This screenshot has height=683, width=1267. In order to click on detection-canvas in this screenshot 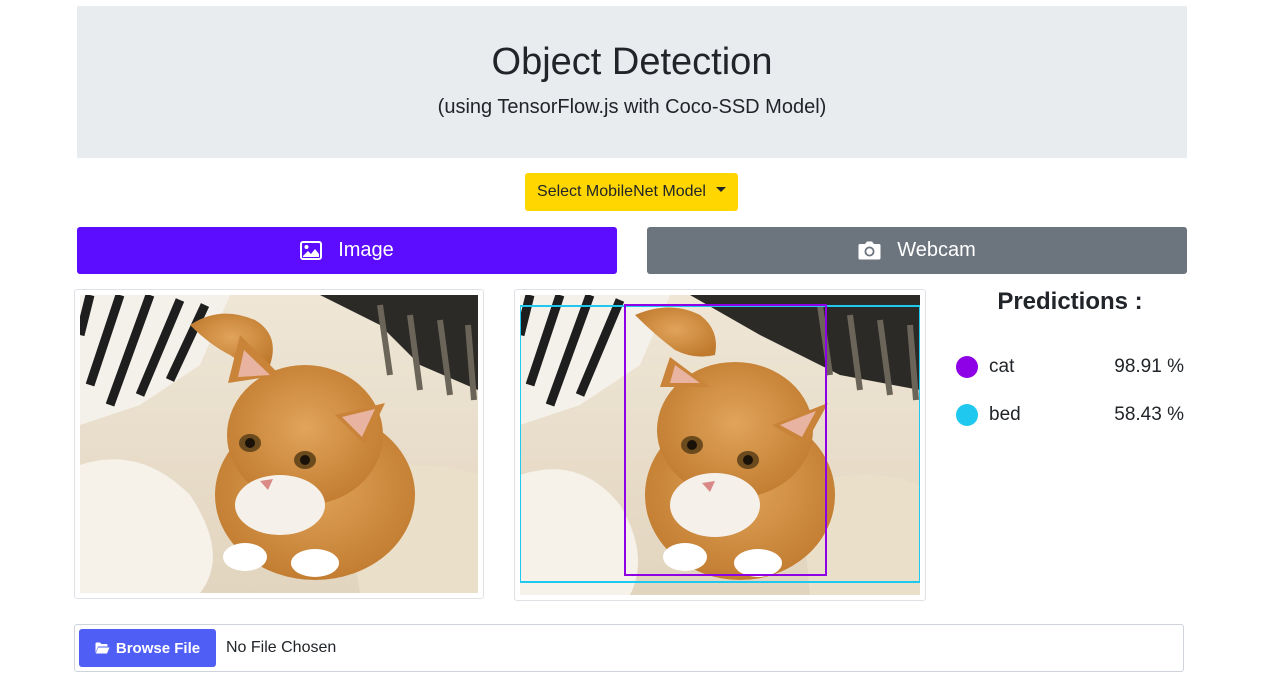, I will do `click(720, 445)`.